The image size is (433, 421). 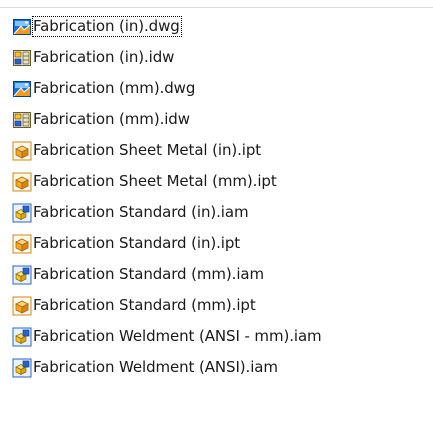 What do you see at coordinates (111, 119) in the screenshot?
I see `file-name: Fabrication (mm).idw` at bounding box center [111, 119].